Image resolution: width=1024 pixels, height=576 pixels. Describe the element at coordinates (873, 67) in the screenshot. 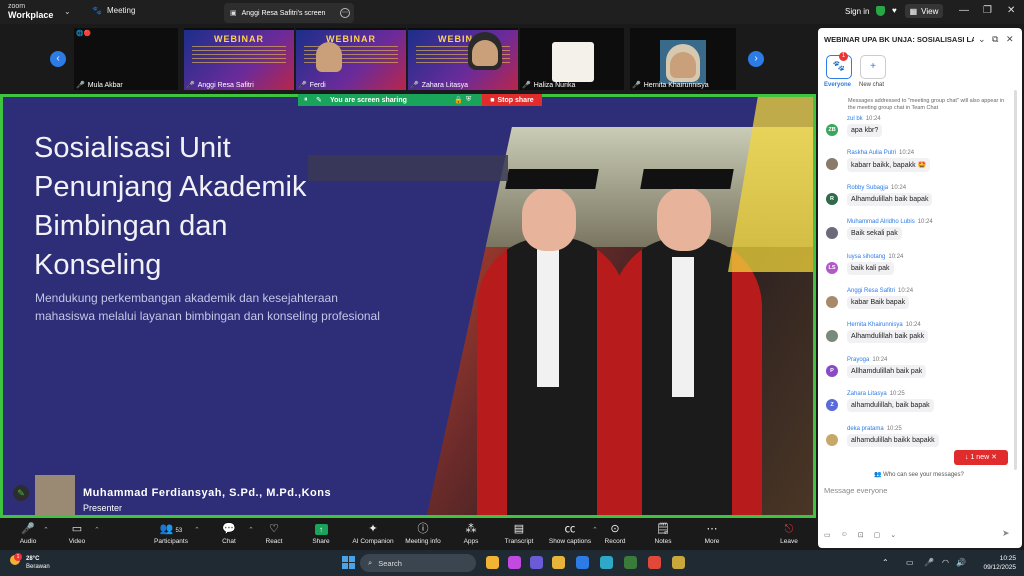

I see `new-chat-button: +` at that location.